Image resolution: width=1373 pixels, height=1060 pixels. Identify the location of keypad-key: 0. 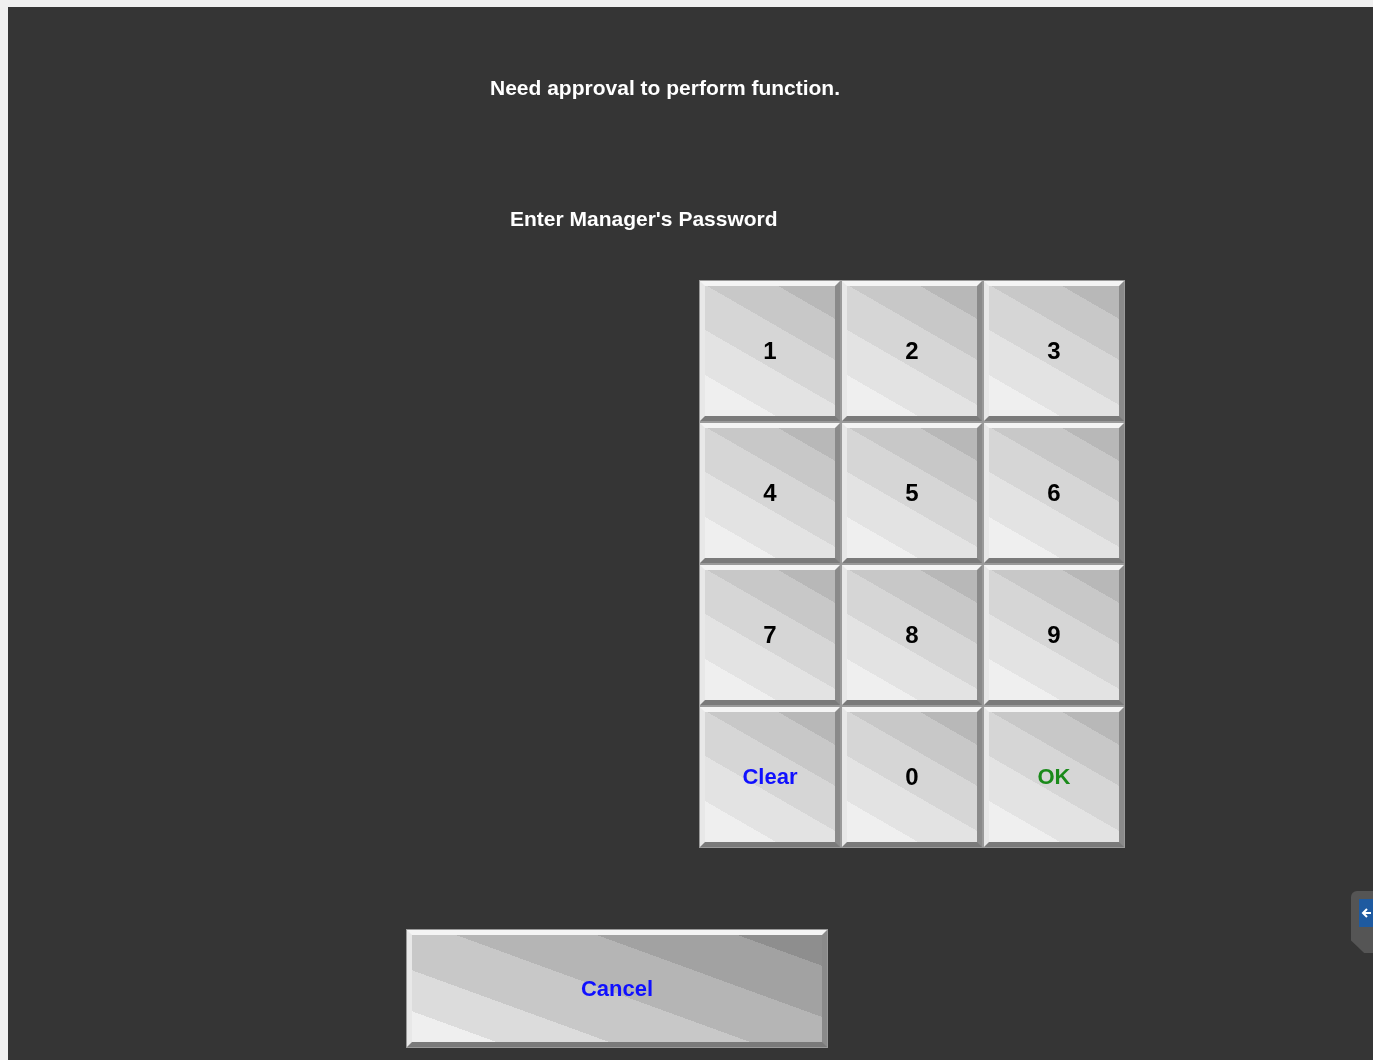
(912, 777).